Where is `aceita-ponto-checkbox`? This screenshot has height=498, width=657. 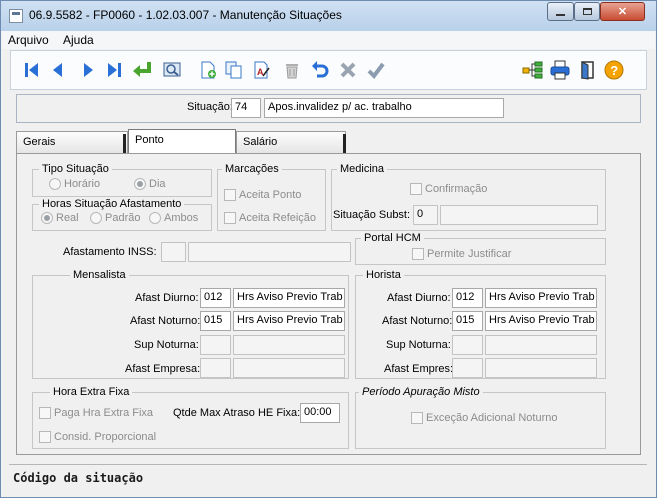
aceita-ponto-checkbox is located at coordinates (230, 195).